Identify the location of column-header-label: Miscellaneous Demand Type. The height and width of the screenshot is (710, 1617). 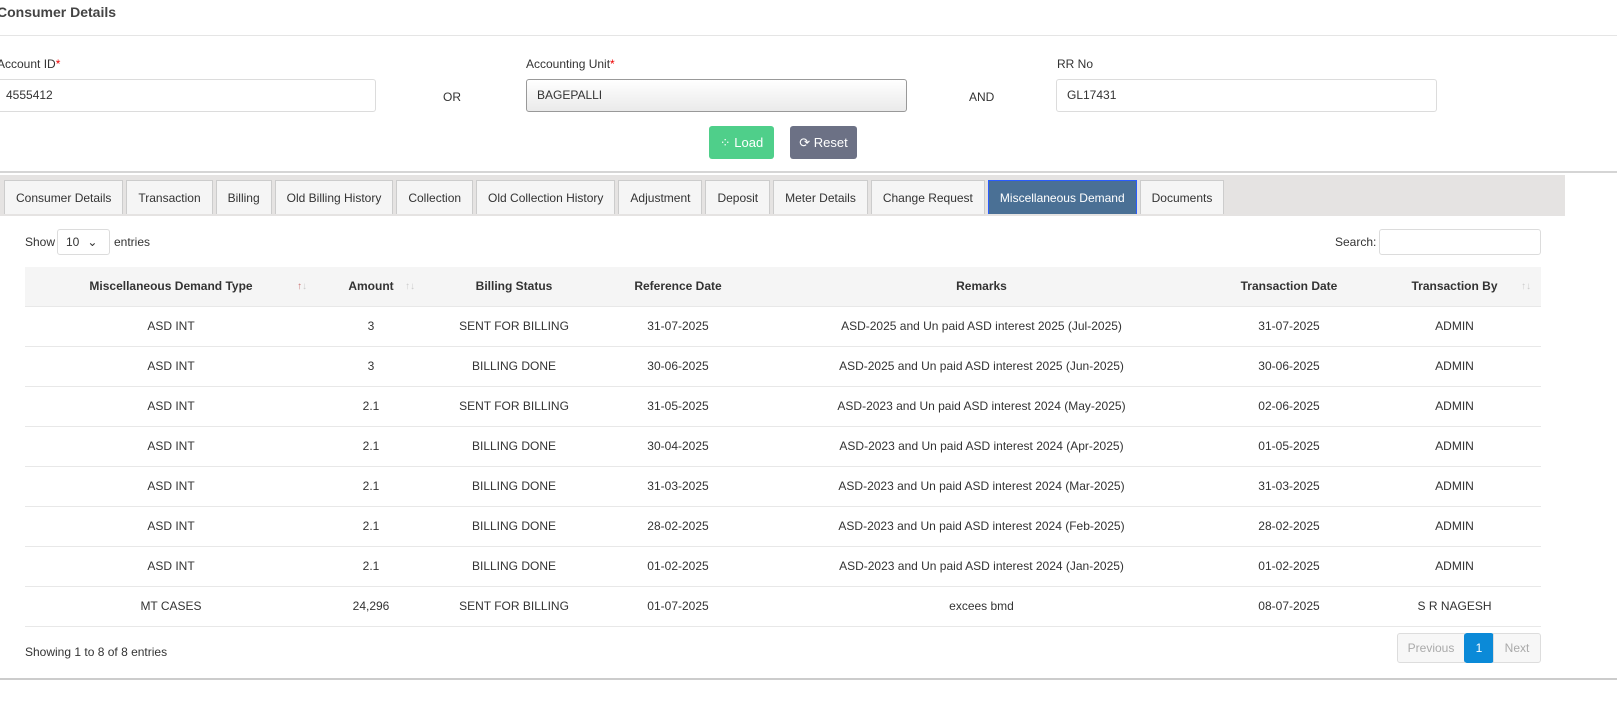
(171, 286).